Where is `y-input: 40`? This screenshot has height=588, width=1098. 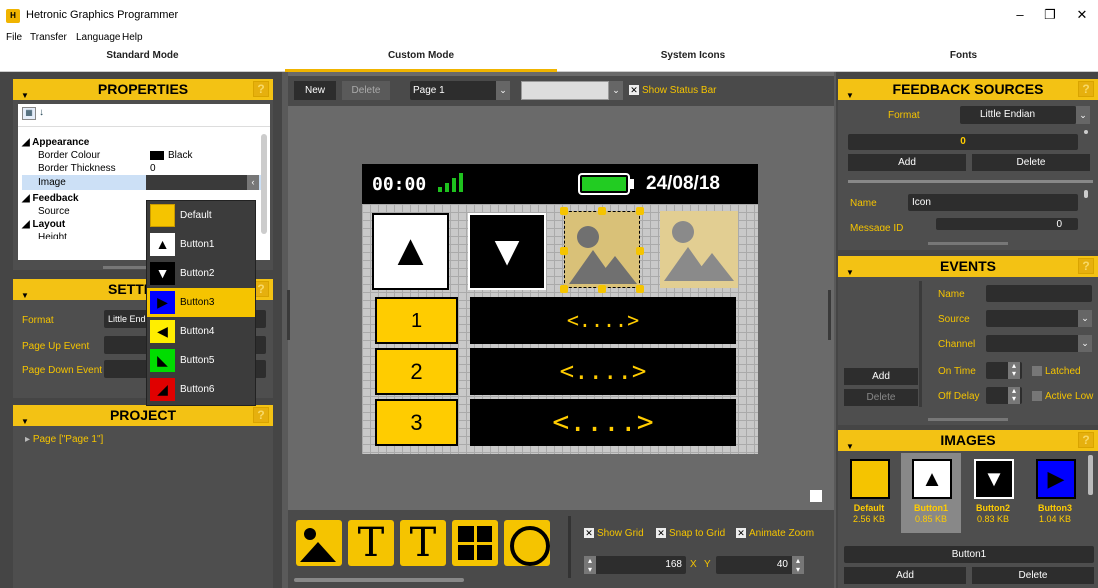
y-input: 40 is located at coordinates (760, 565).